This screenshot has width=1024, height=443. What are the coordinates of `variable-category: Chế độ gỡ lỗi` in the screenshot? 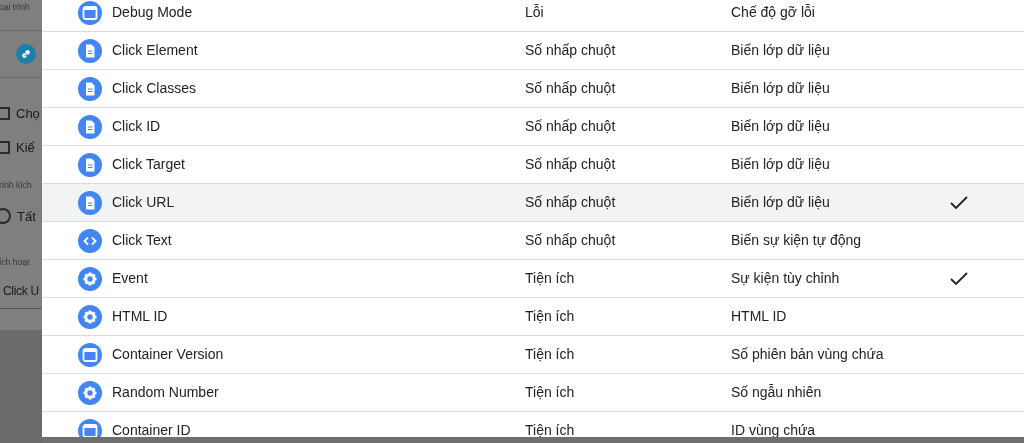 It's located at (773, 12).